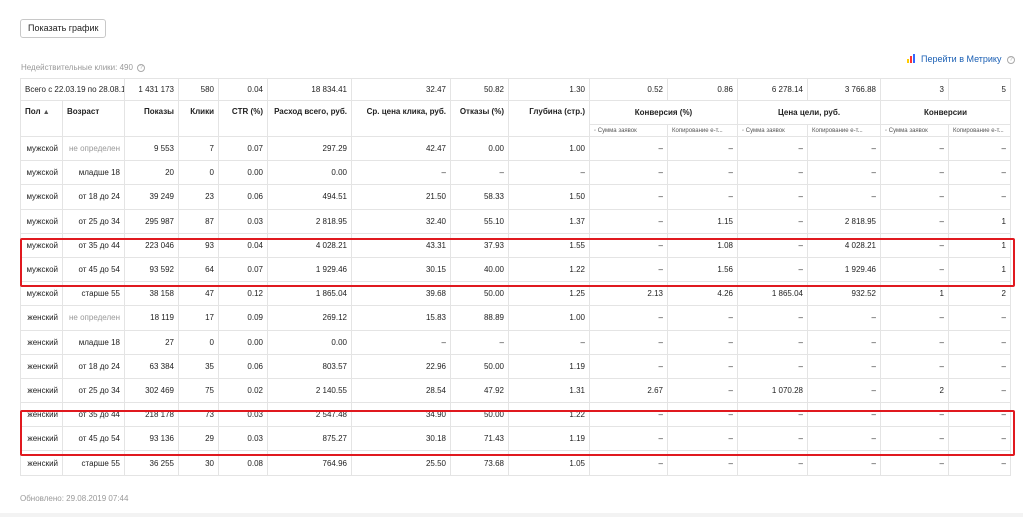 The width and height of the screenshot is (1023, 517). I want to click on table-cell: 75, so click(198, 390).